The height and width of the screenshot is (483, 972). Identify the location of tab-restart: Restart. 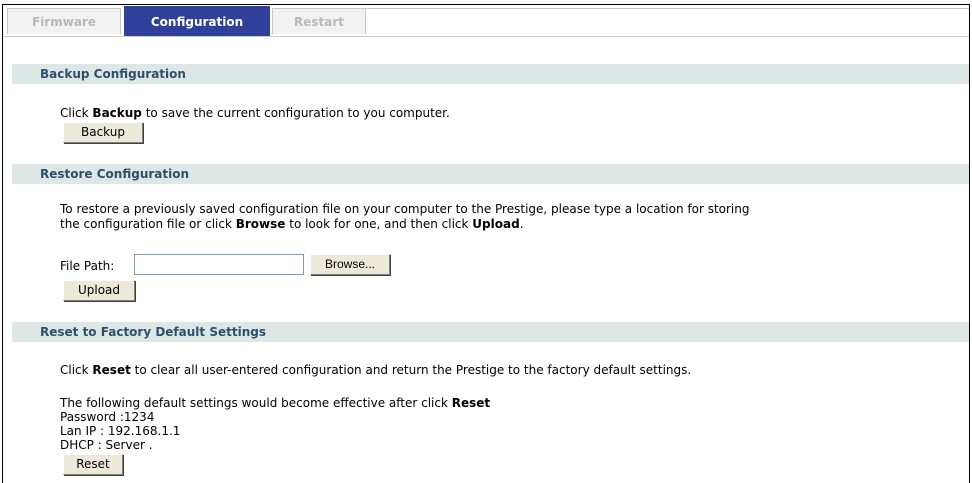
(319, 21).